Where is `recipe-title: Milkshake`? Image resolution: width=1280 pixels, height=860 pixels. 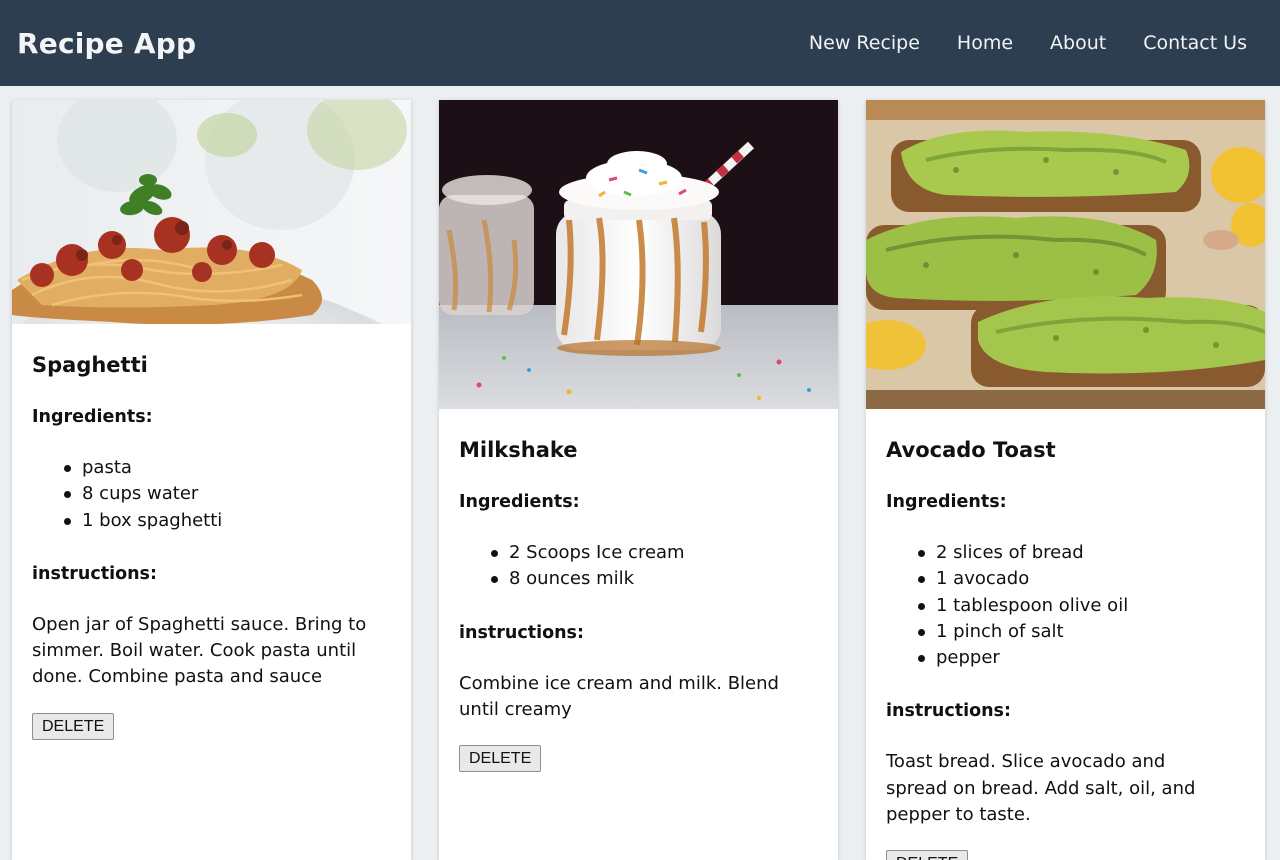
recipe-title: Milkshake is located at coordinates (518, 450).